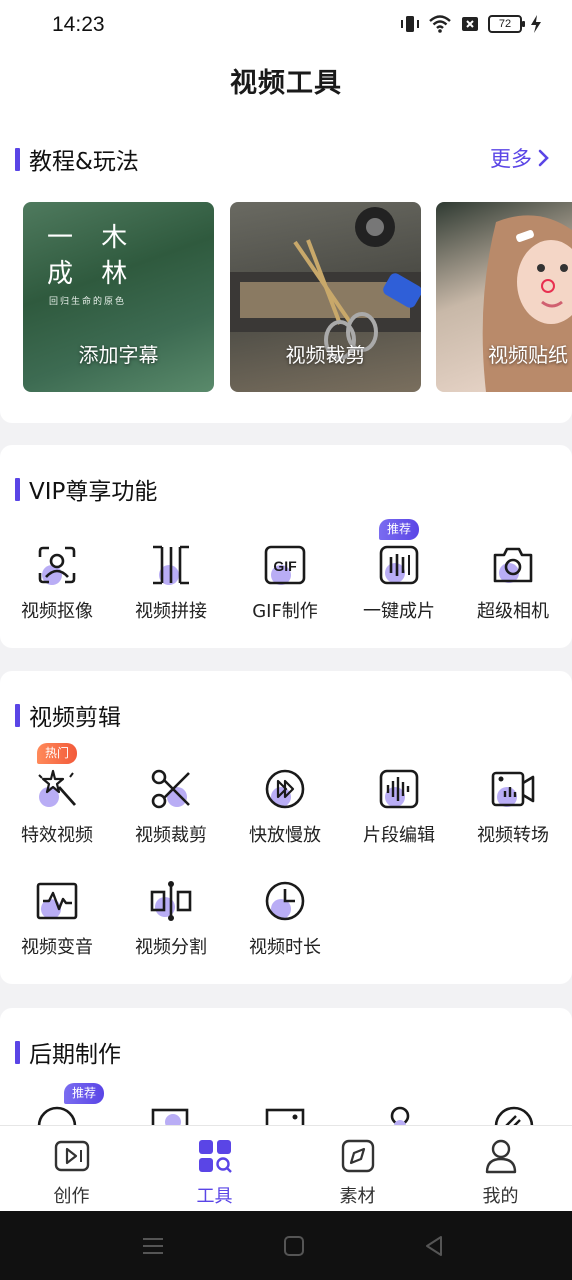 This screenshot has height=1280, width=572. I want to click on no-sim-icon, so click(470, 24).